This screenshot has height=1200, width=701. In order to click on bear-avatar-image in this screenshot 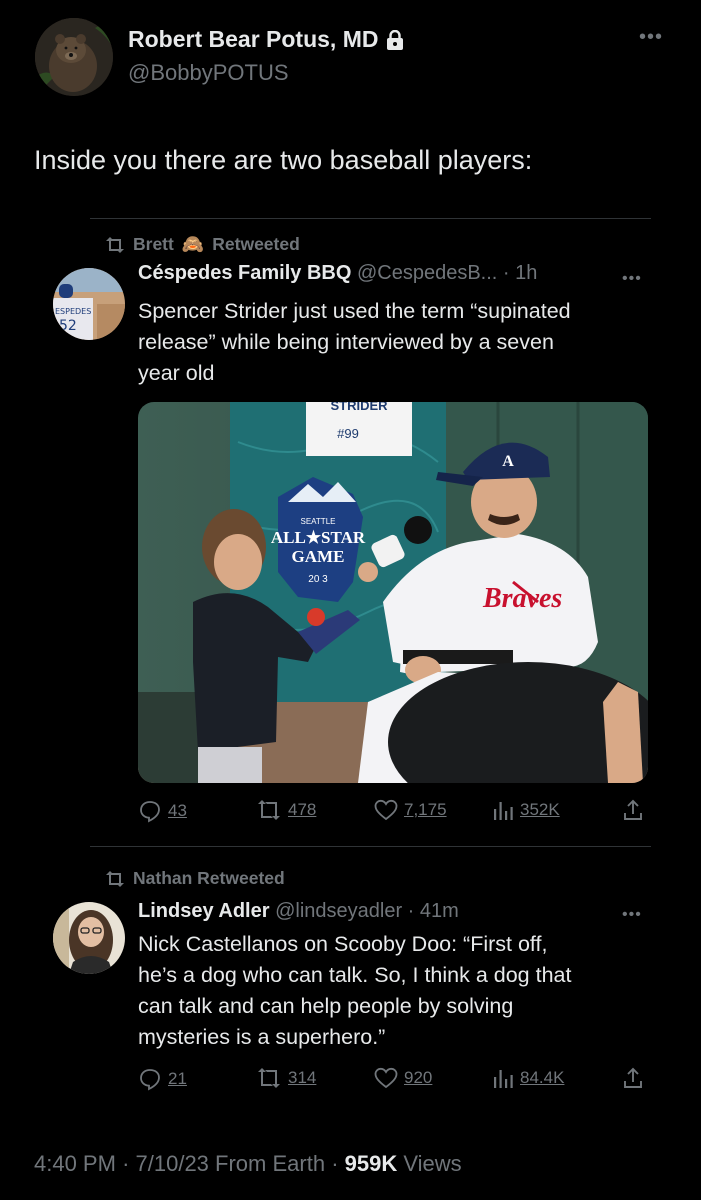, I will do `click(74, 57)`.